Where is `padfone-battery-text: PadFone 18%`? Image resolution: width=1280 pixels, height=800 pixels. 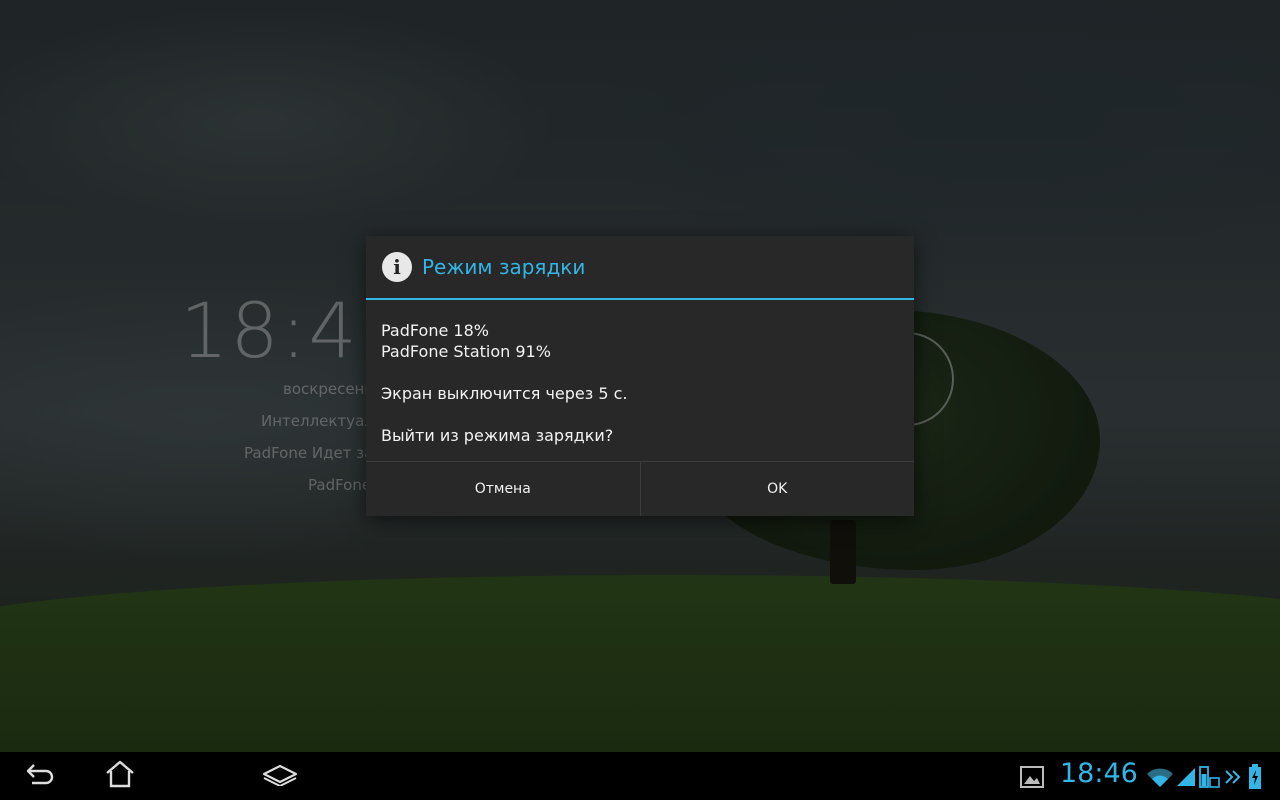 padfone-battery-text: PadFone 18% is located at coordinates (435, 330).